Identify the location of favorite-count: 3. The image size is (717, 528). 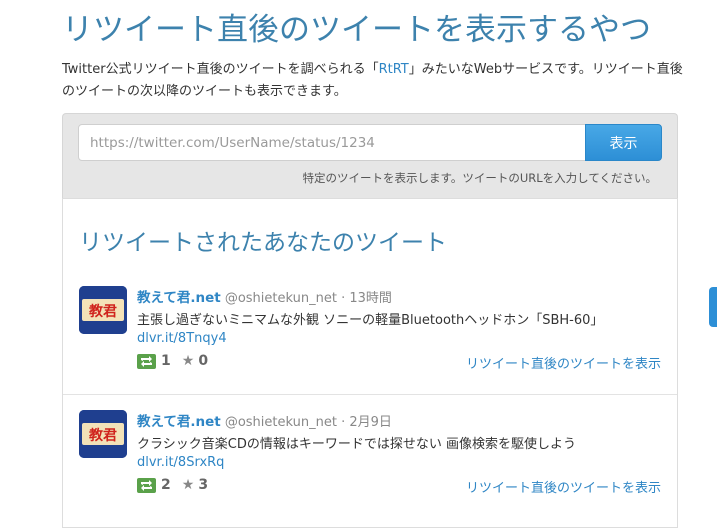
(203, 485).